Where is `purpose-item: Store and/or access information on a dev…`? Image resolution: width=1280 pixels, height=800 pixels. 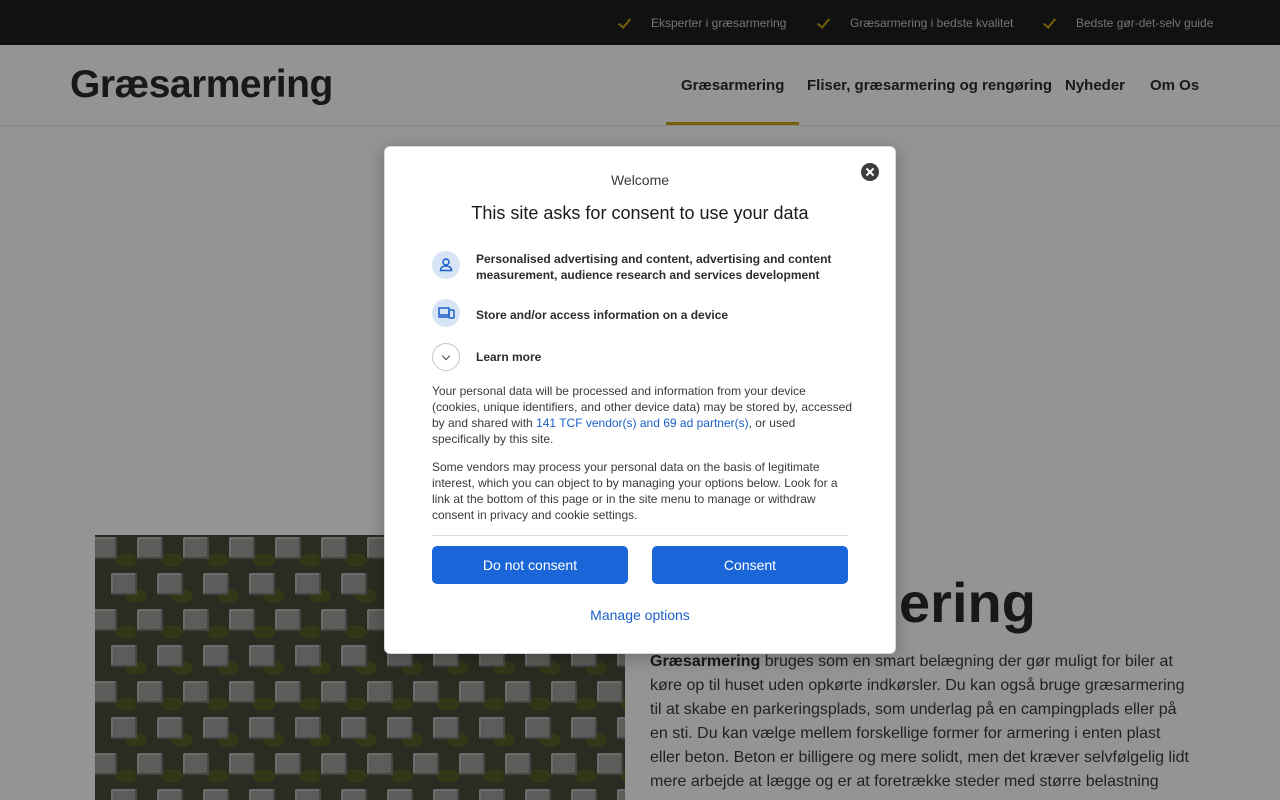
purpose-item: Store and/or access information on a dev… is located at coordinates (580, 313).